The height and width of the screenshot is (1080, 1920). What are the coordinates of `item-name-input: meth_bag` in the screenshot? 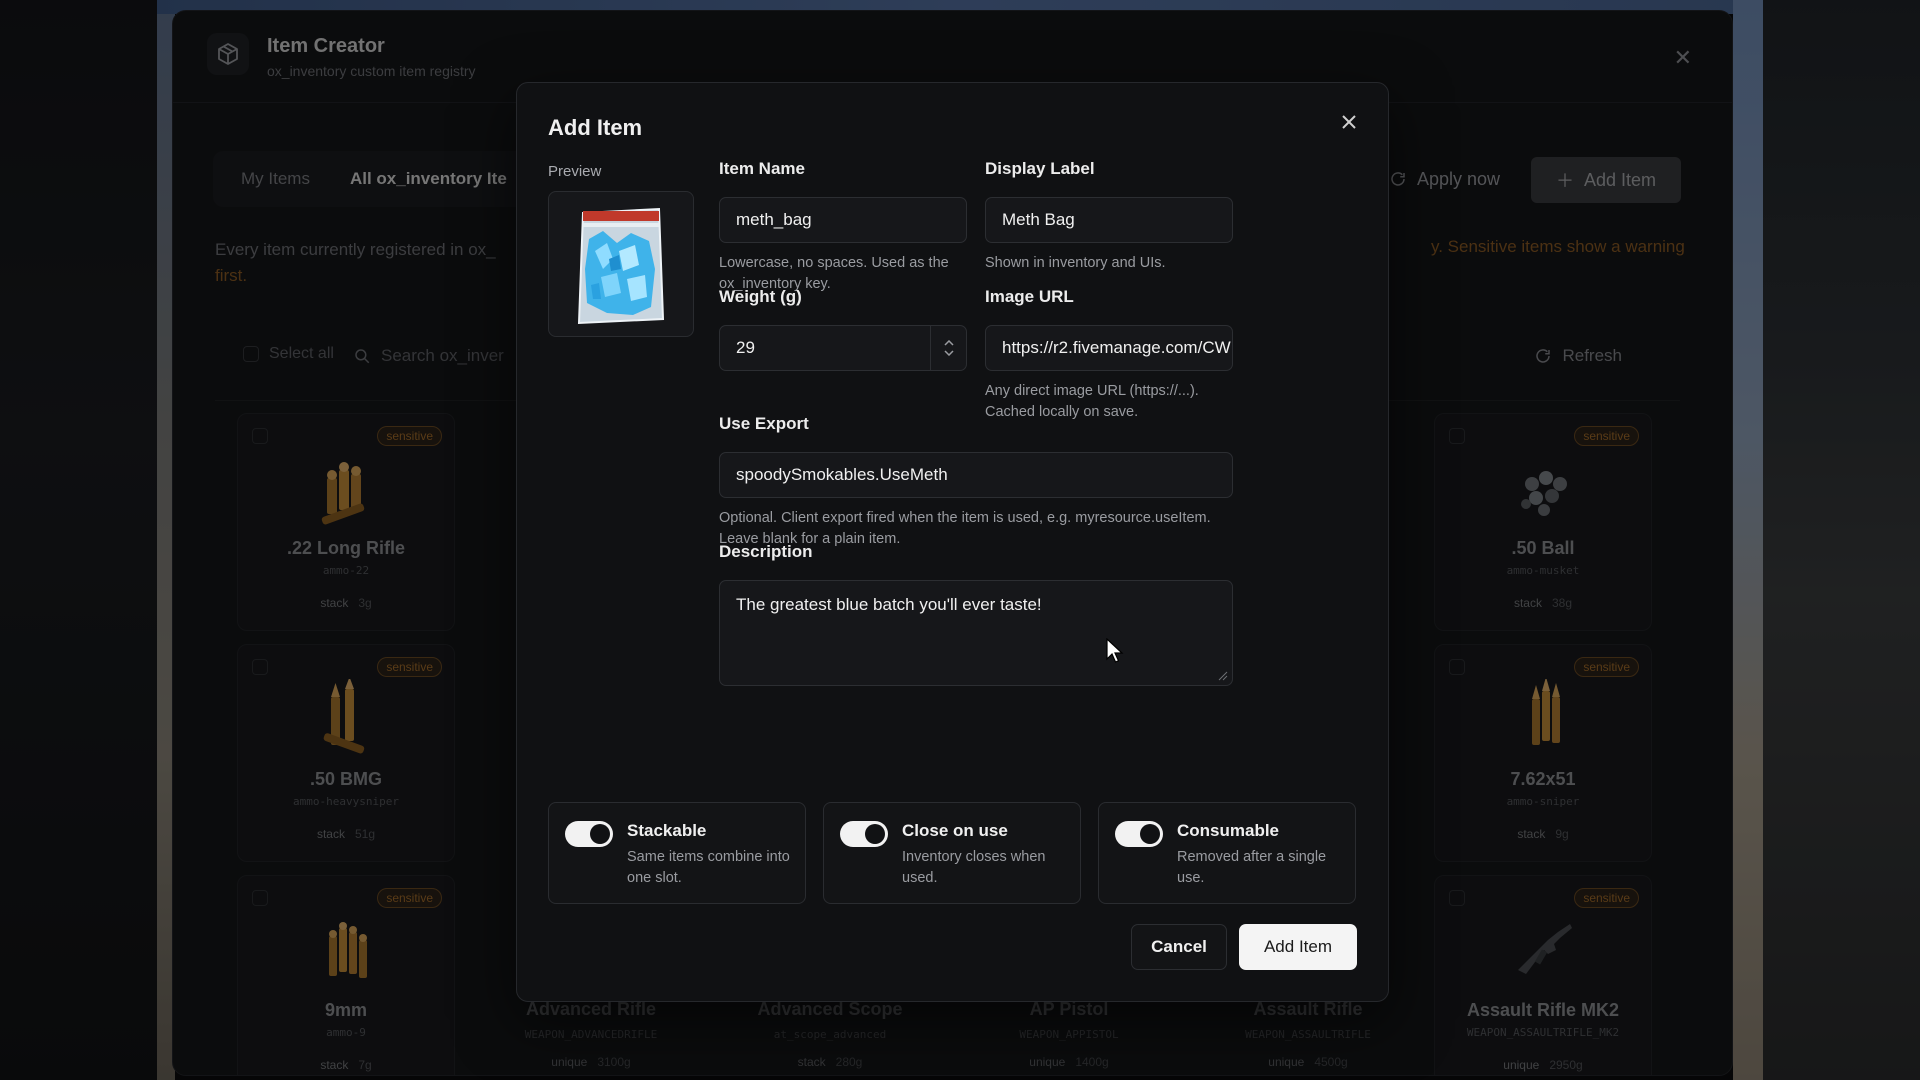 It's located at (843, 220).